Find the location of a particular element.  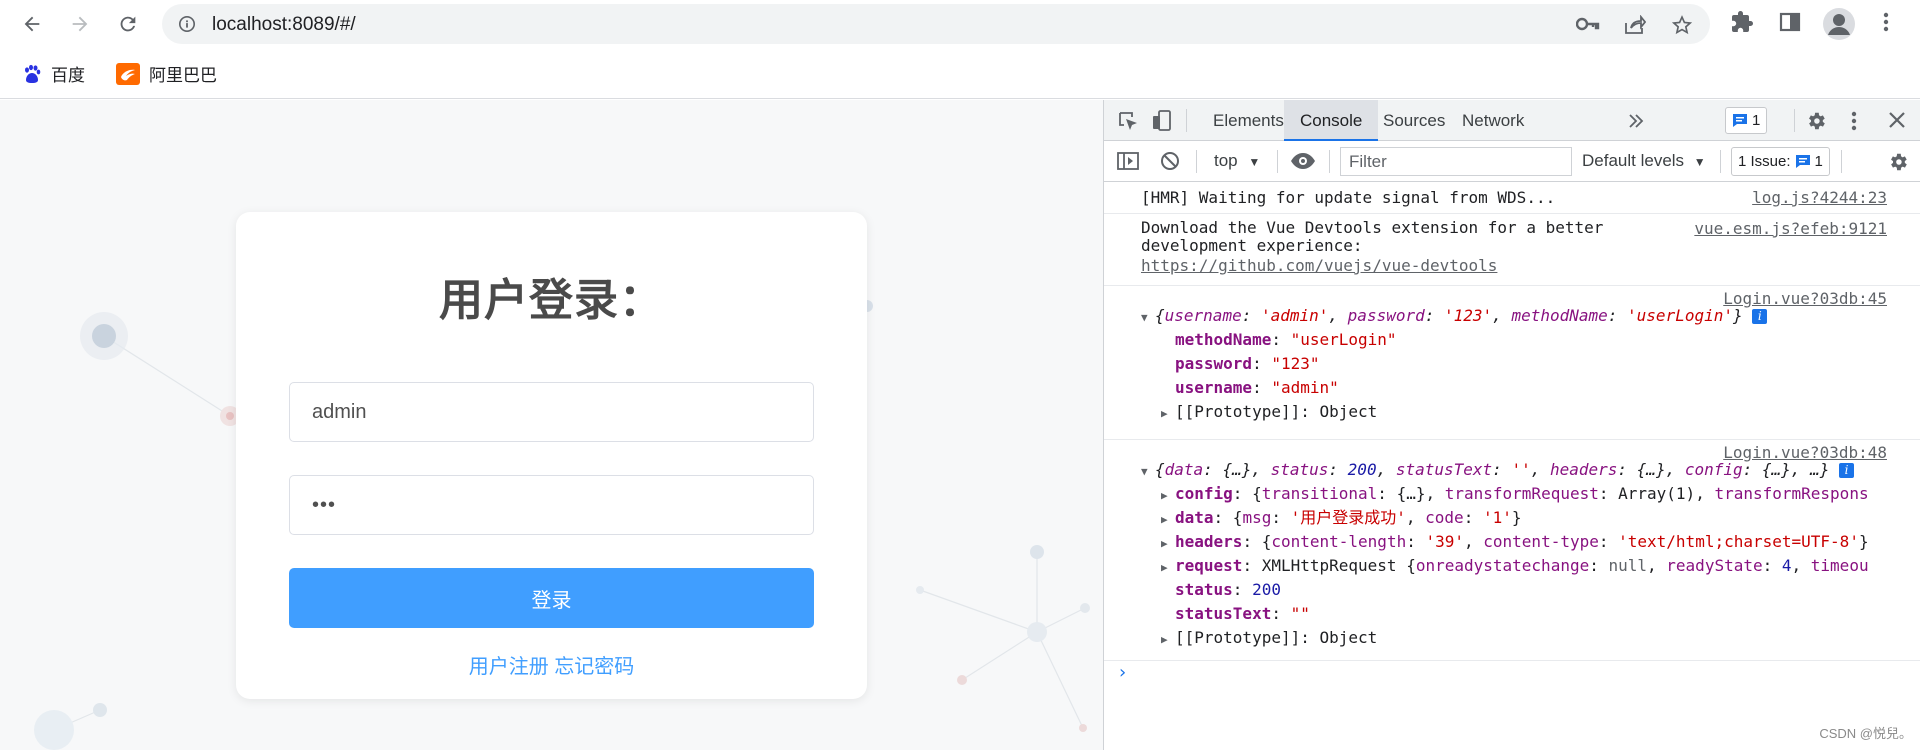

console-toolbar: top ▼ Filter Default levels ▼ 1 Issue: 1 is located at coordinates (1512, 161).